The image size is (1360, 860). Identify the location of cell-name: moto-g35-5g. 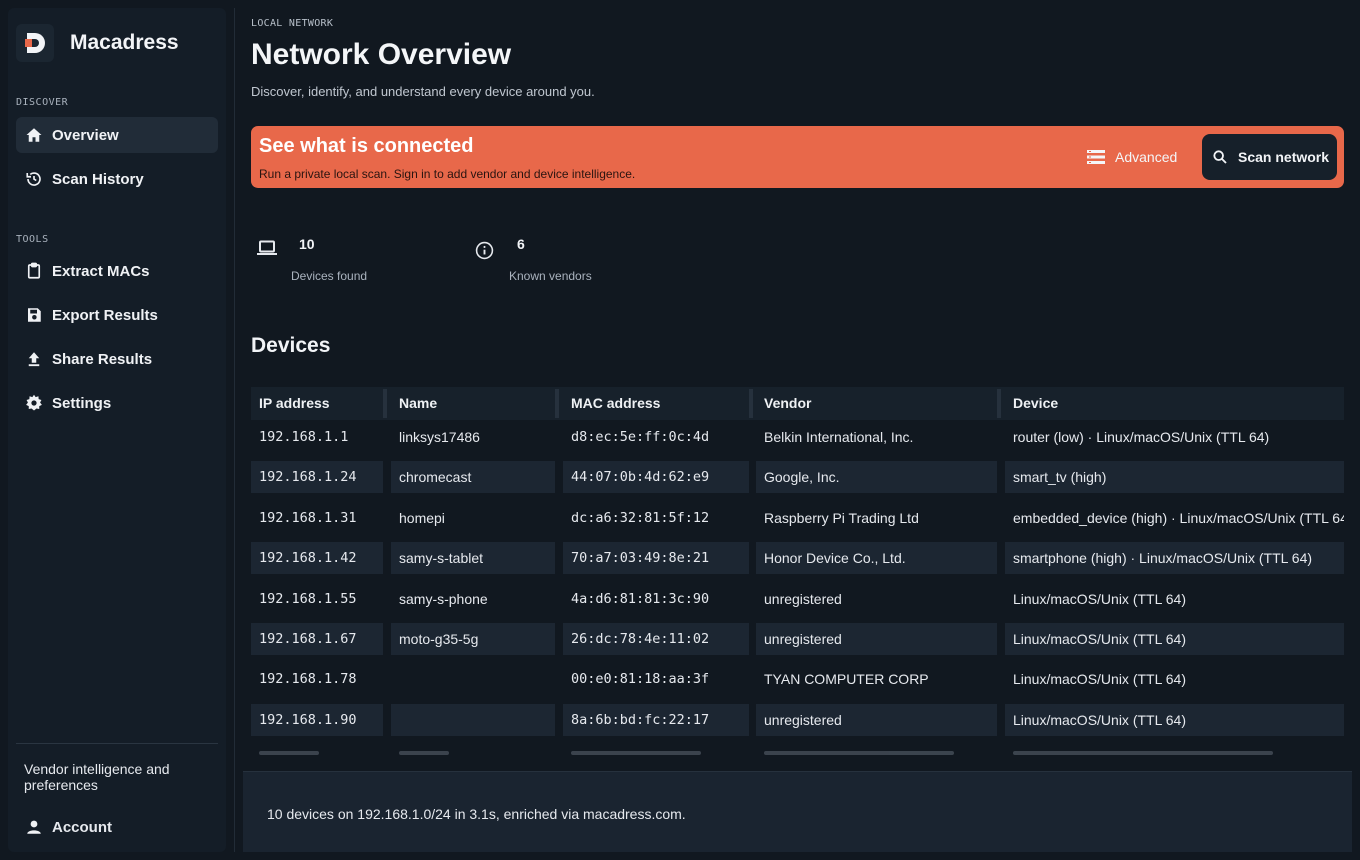
(473, 639).